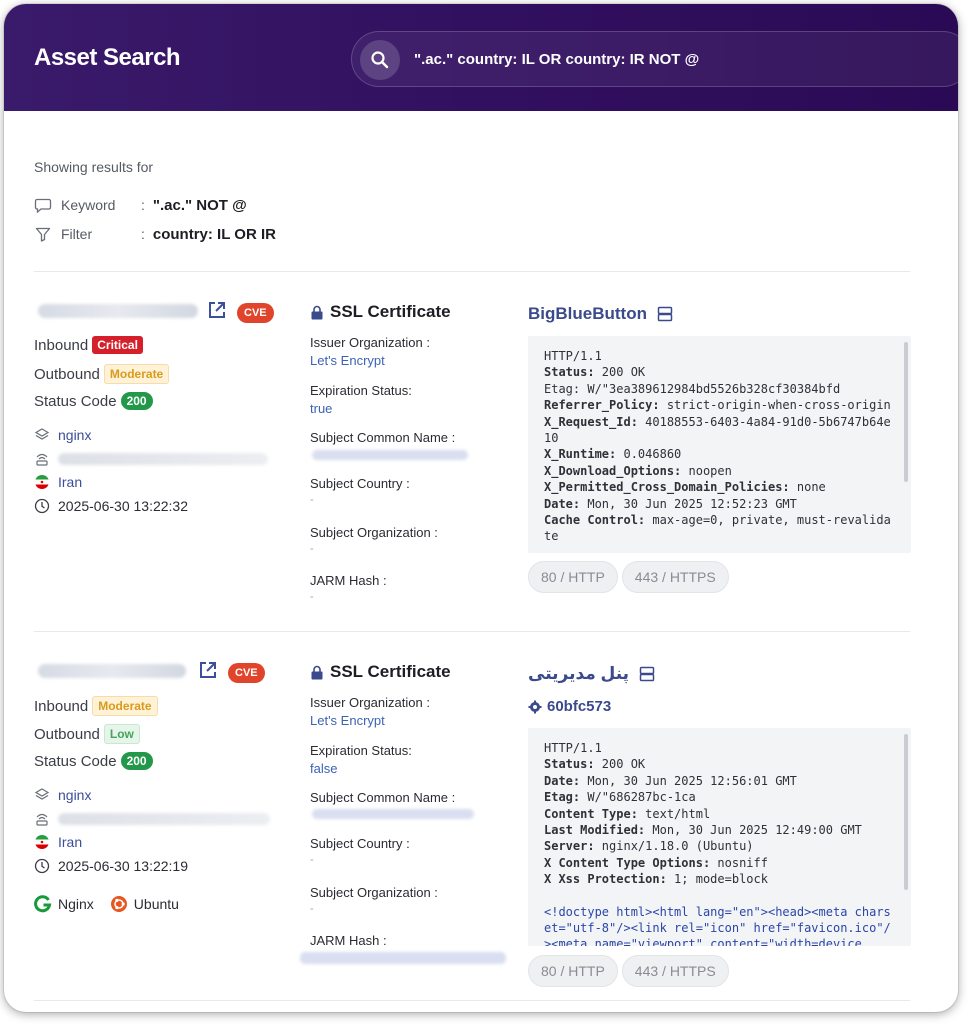  I want to click on search-query-input: ".ac." country: IL OR country: IR NOT @, so click(556, 59).